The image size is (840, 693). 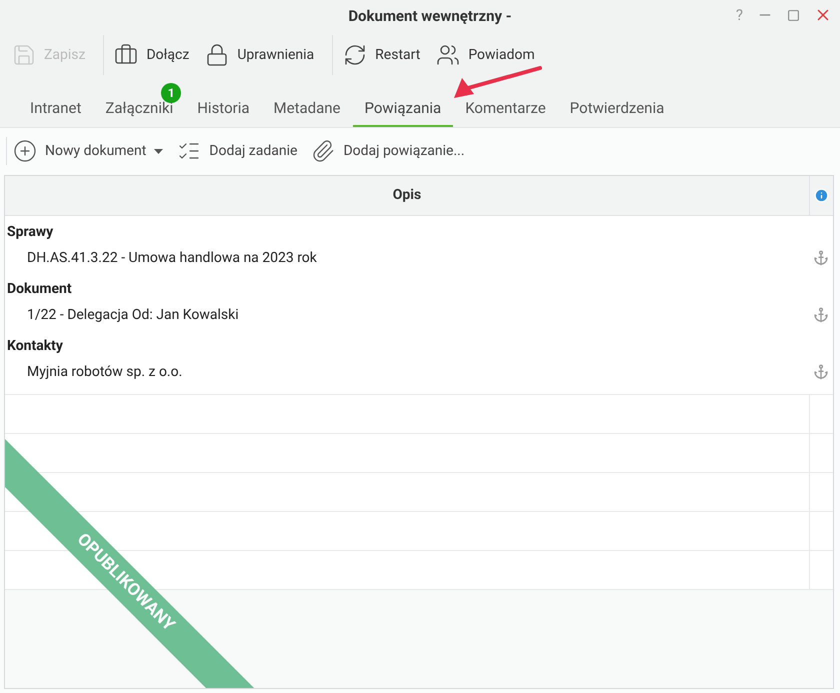 I want to click on toolbar-button: Uprawnienia, so click(x=259, y=55).